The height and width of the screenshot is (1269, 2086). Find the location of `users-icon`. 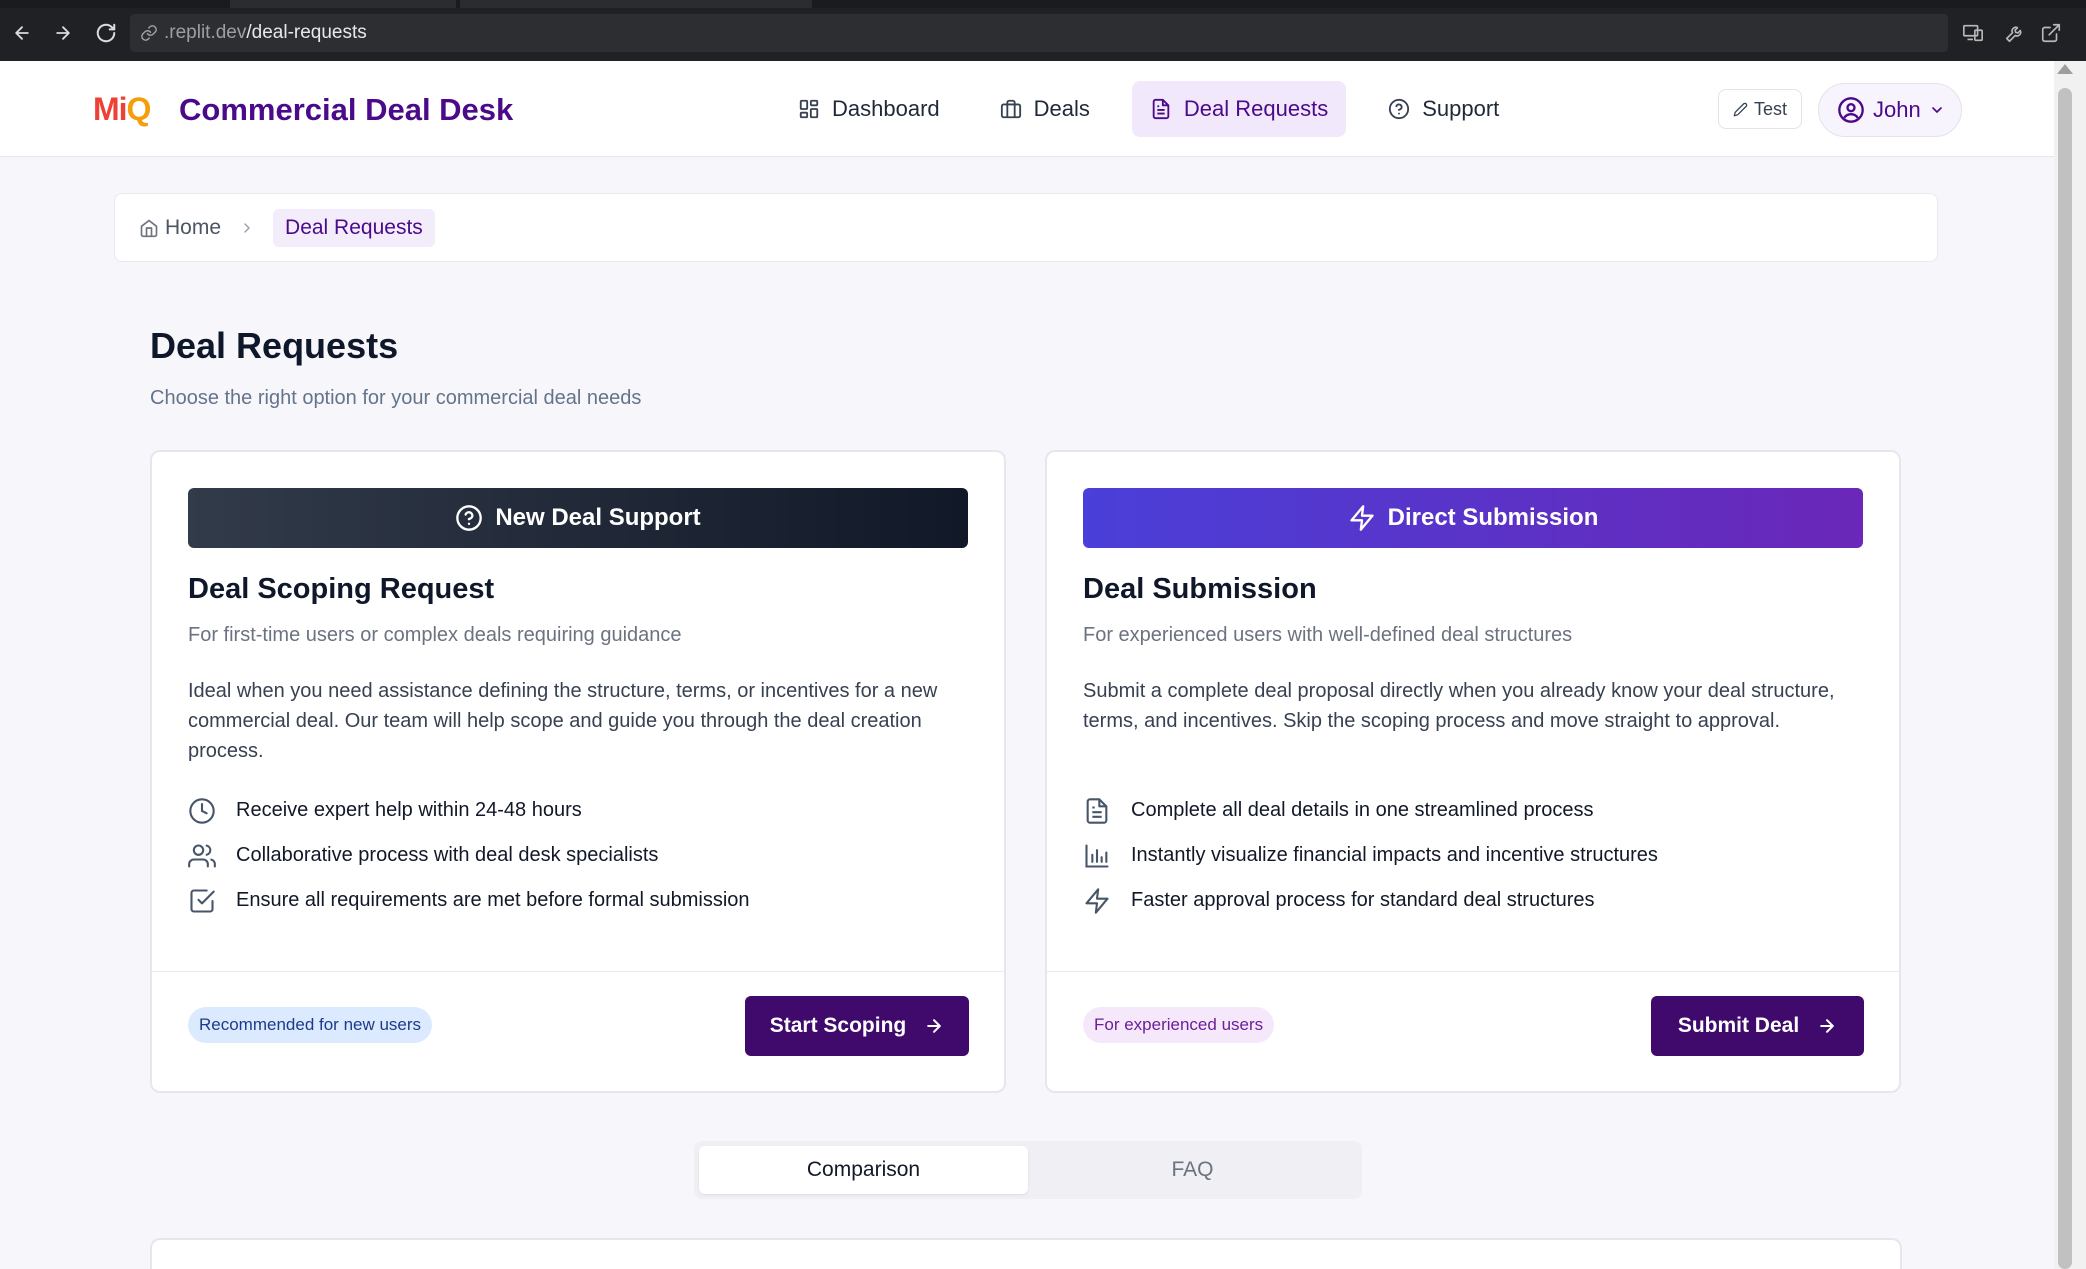

users-icon is located at coordinates (203, 856).